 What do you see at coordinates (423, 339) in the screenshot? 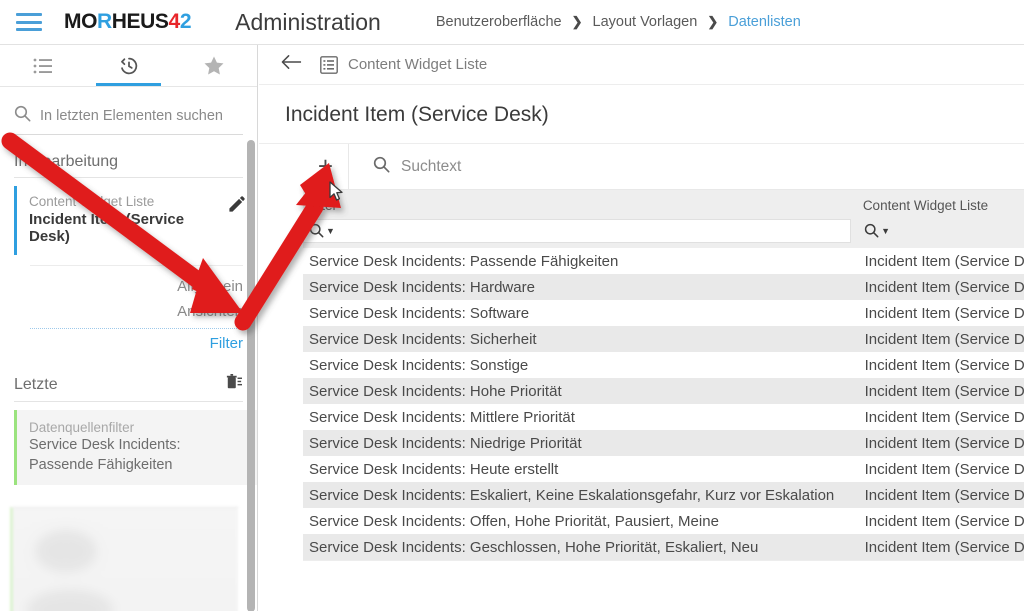
I see `cell-filter: Service Desk Incidents: Sicherheit` at bounding box center [423, 339].